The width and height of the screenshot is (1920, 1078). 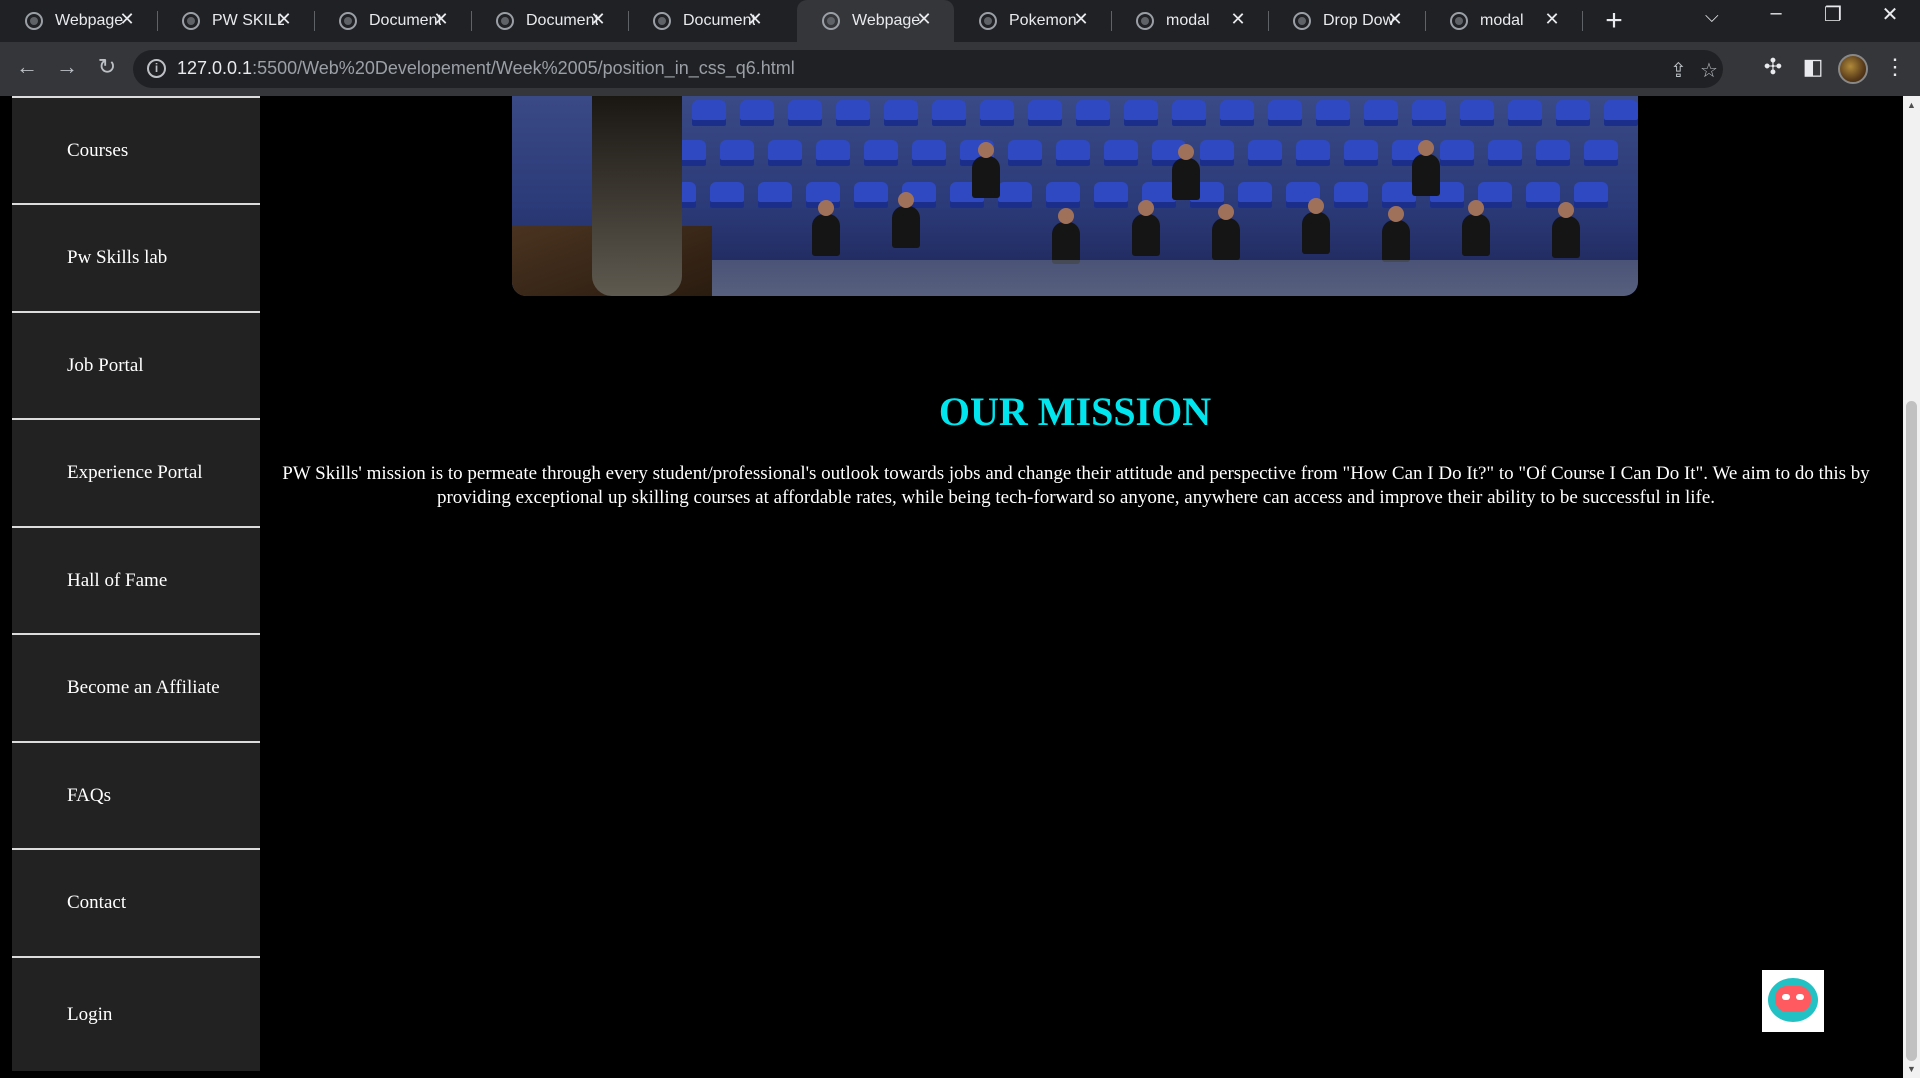 I want to click on chatbot-button, so click(x=1793, y=1001).